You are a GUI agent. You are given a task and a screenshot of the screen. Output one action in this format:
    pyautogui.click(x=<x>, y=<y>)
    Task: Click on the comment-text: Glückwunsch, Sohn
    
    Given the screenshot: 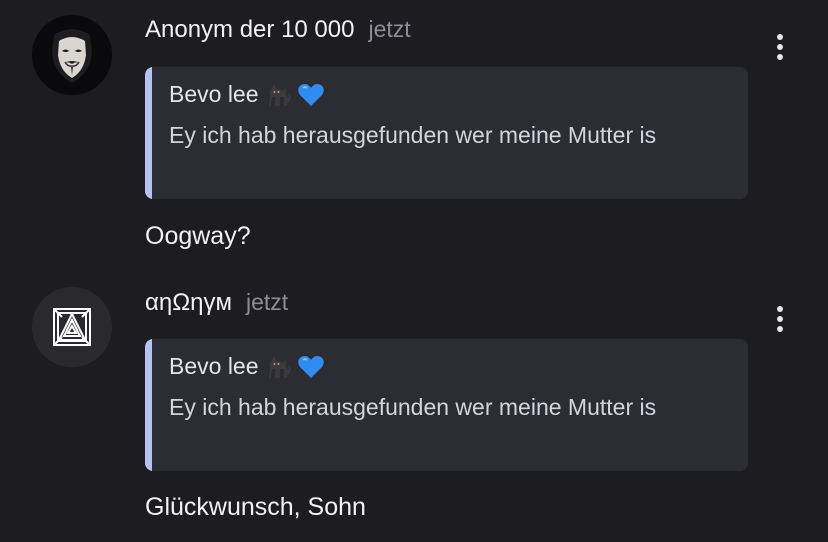 What is the action you would take?
    pyautogui.click(x=255, y=507)
    